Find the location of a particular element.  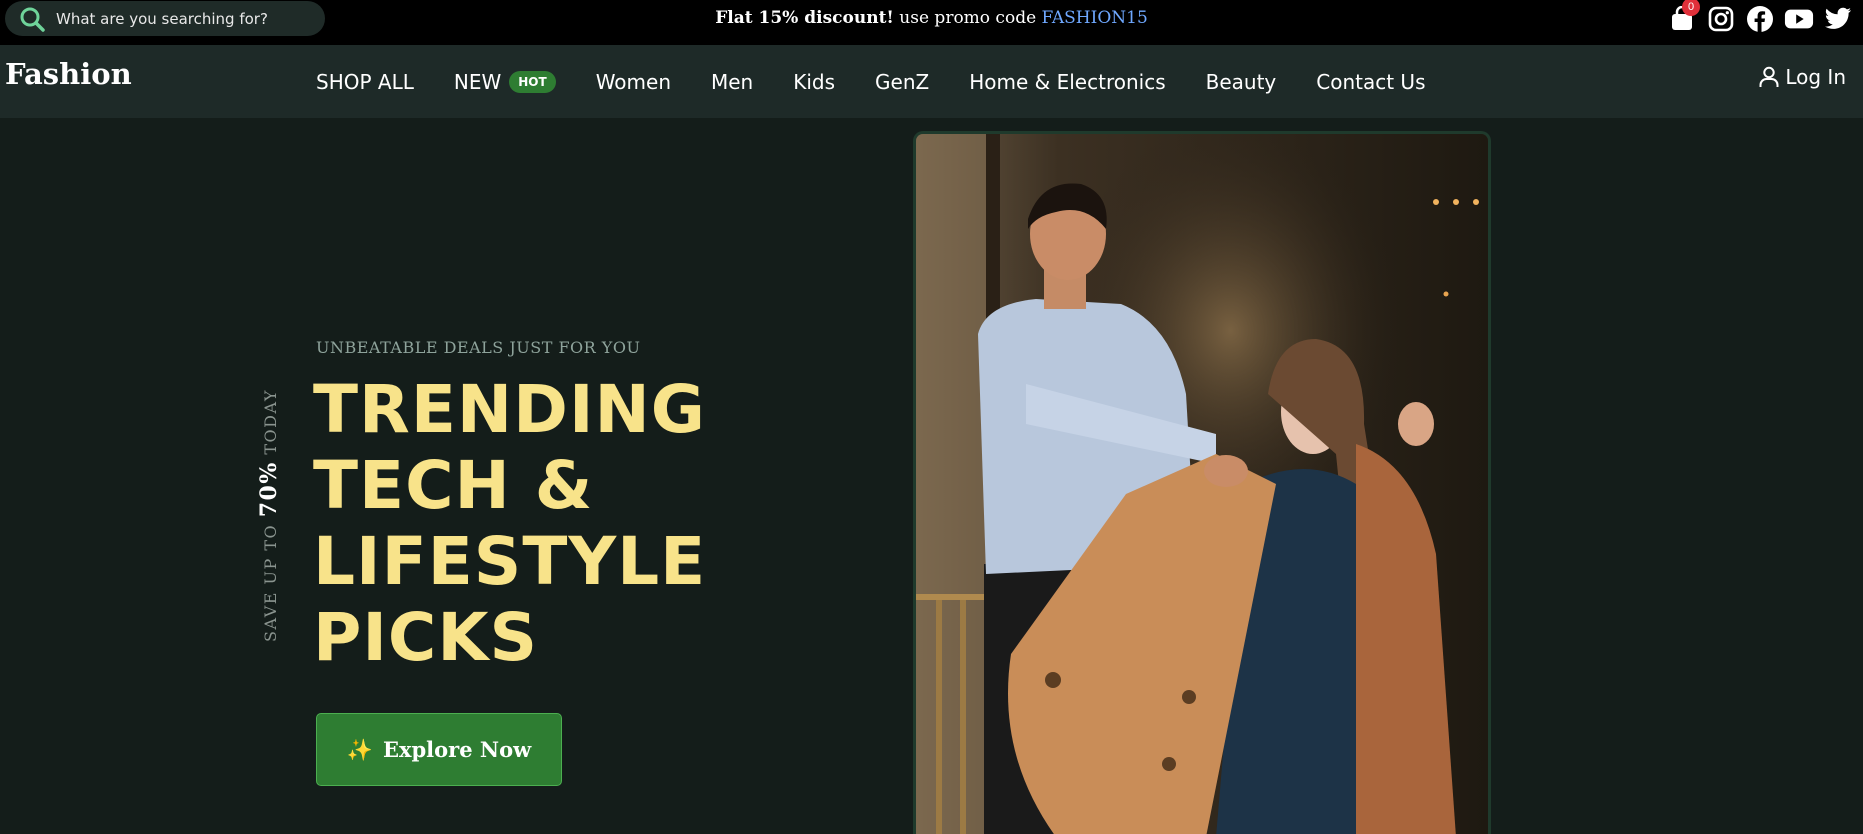

vertical-save-text: SAVE UP TO 70% TODAY is located at coordinates (269, 515).